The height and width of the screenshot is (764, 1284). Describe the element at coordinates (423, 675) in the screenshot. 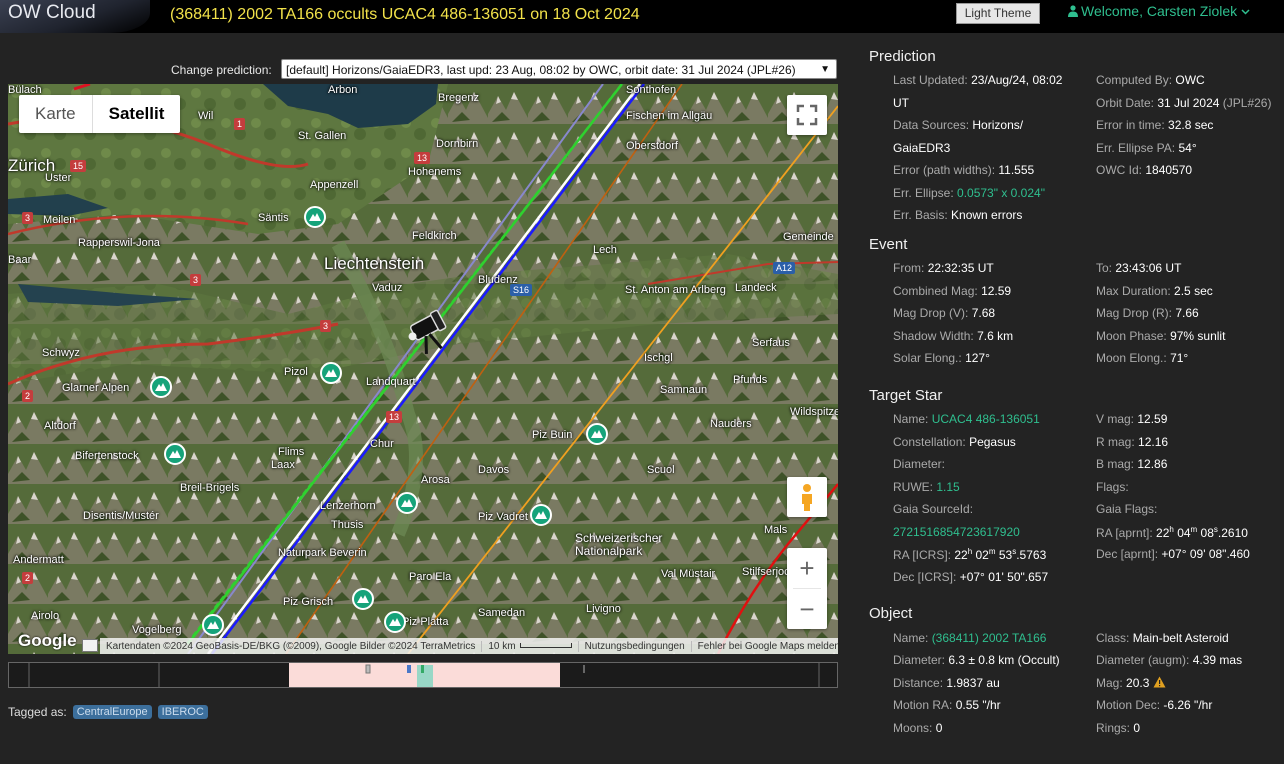

I see `event-timeline` at that location.